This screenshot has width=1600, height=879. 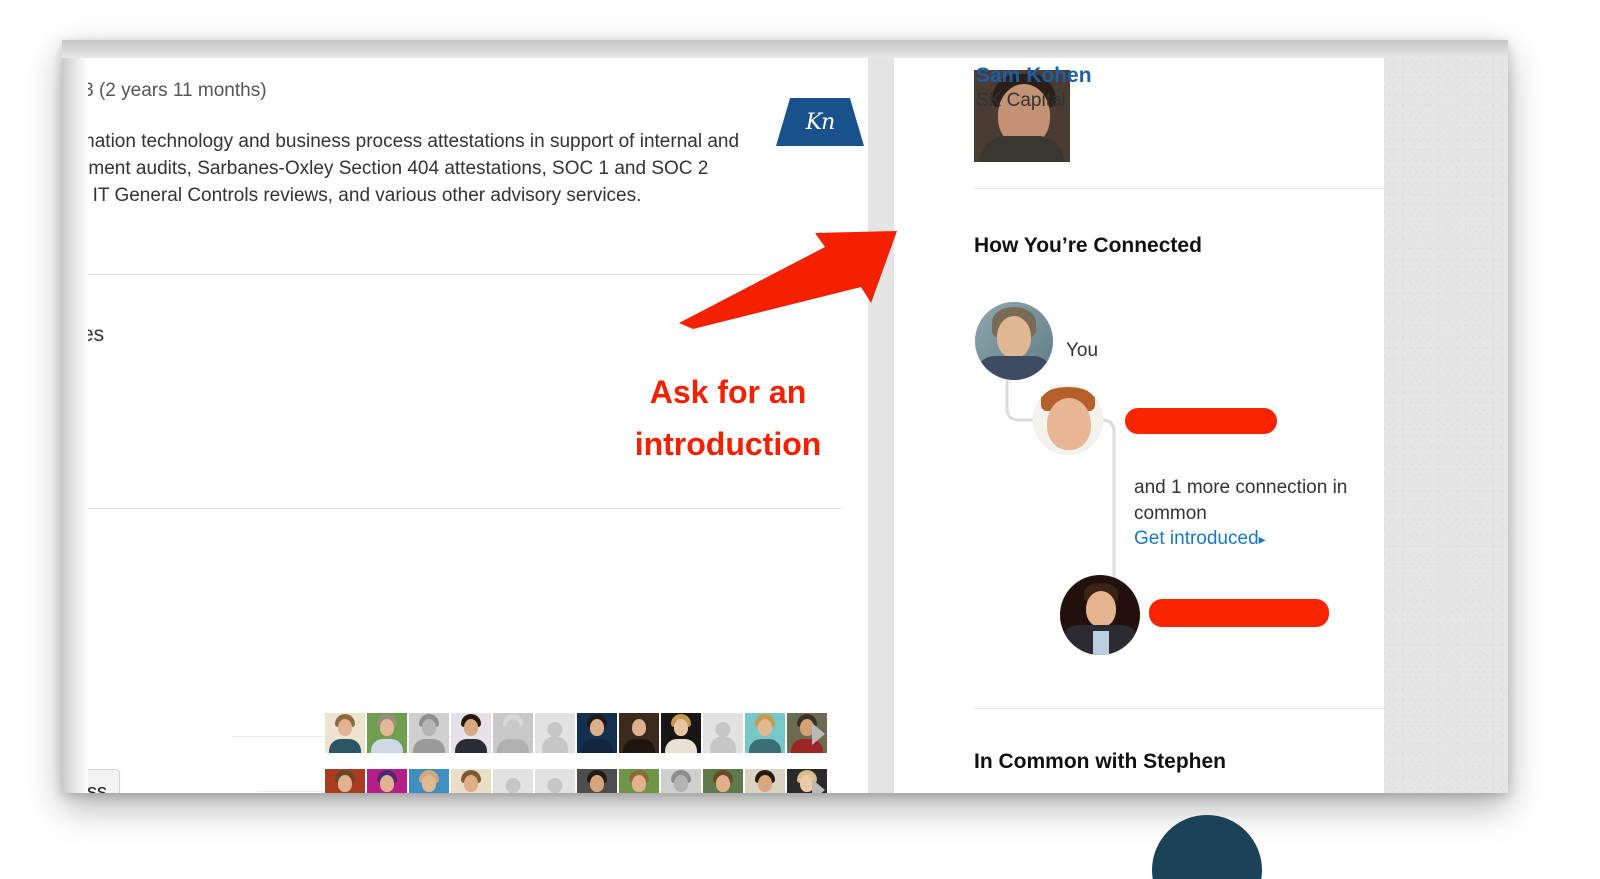 I want to click on company-logo: Kn, so click(x=820, y=122).